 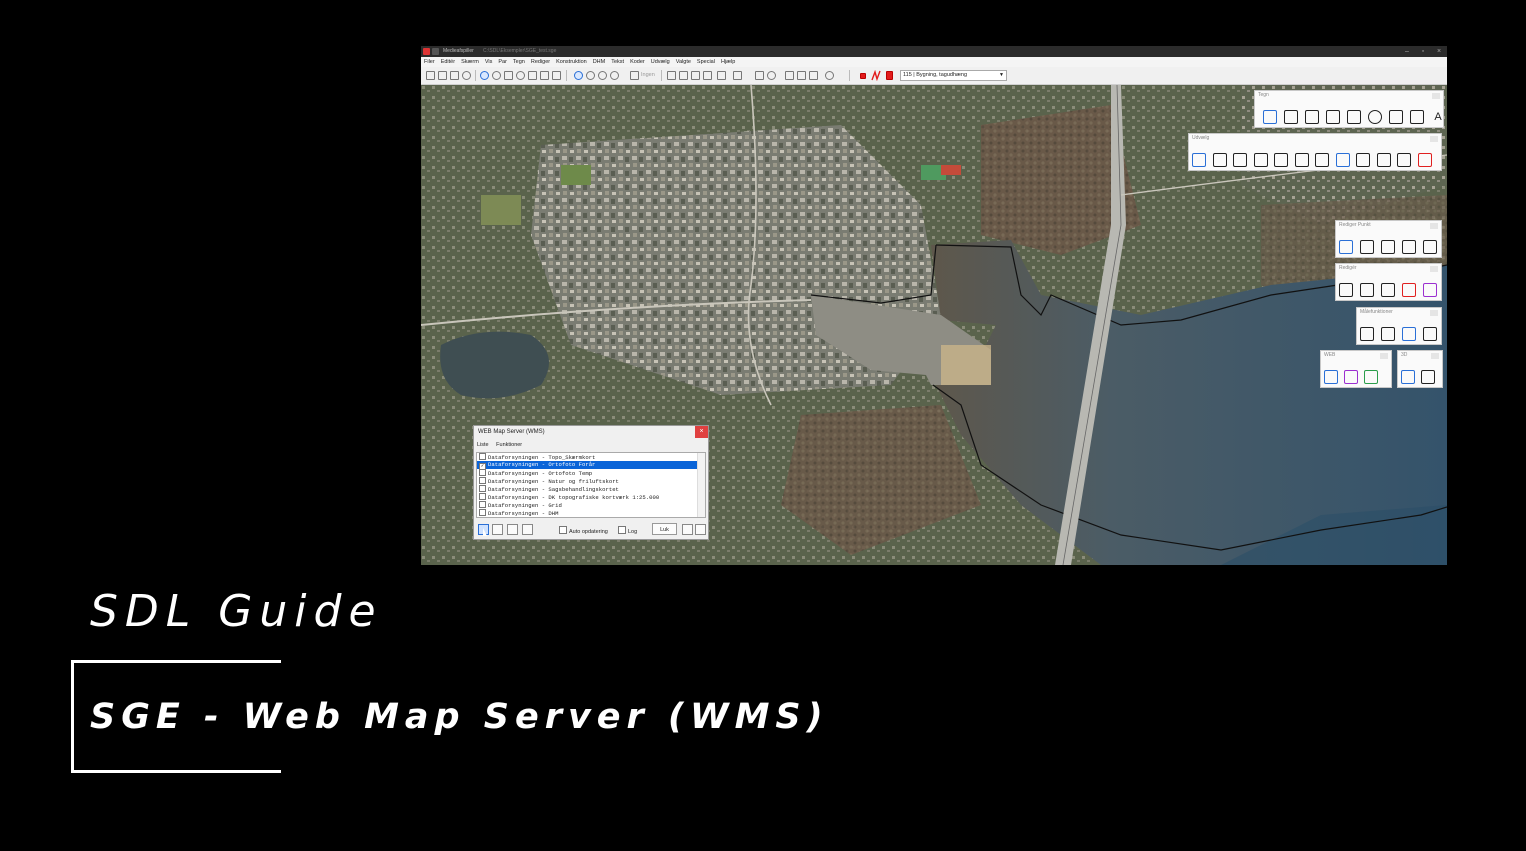 What do you see at coordinates (728, 62) in the screenshot?
I see `menu-item-hjaelp: Hjælp` at bounding box center [728, 62].